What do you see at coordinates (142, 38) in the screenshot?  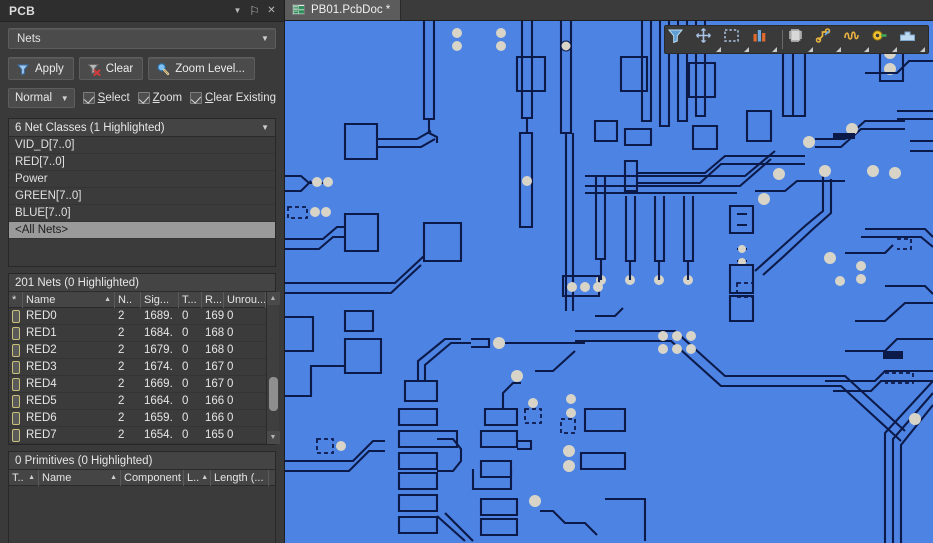 I see `scope-combo: Nets ▼` at bounding box center [142, 38].